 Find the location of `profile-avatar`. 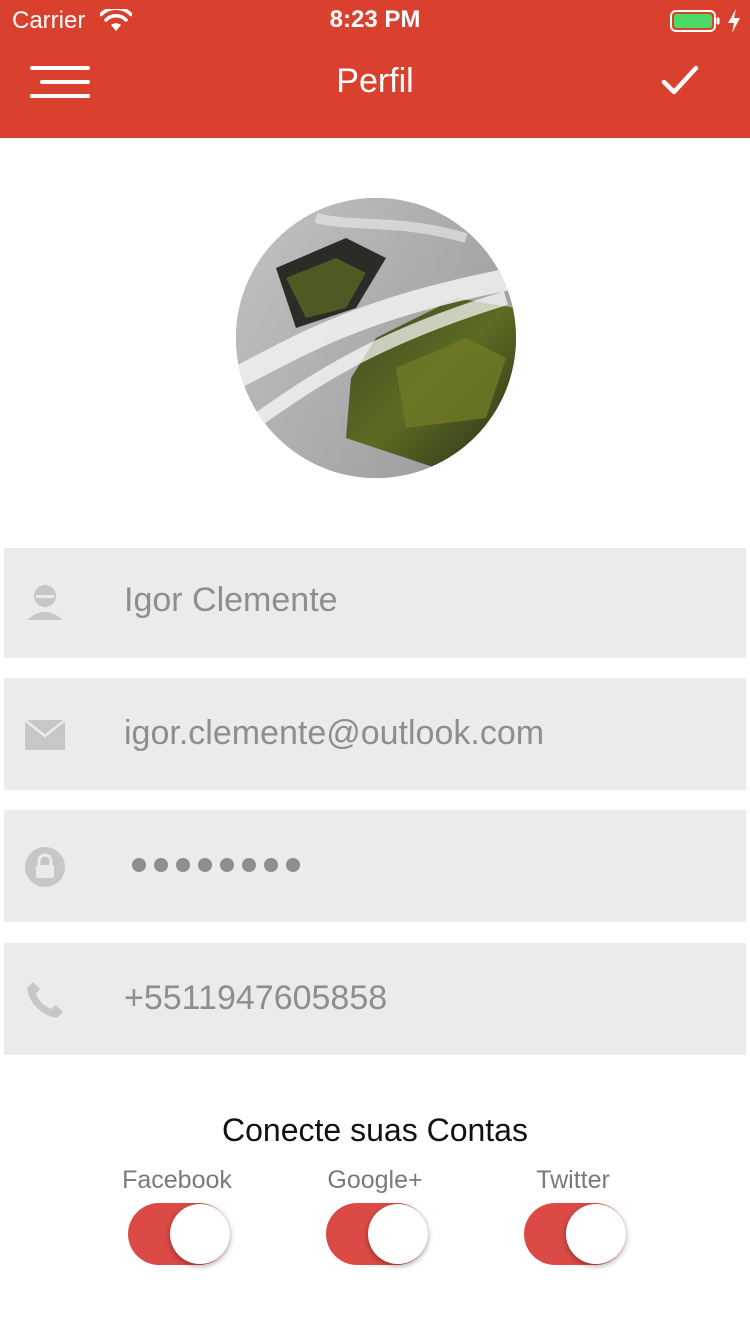

profile-avatar is located at coordinates (376, 338).